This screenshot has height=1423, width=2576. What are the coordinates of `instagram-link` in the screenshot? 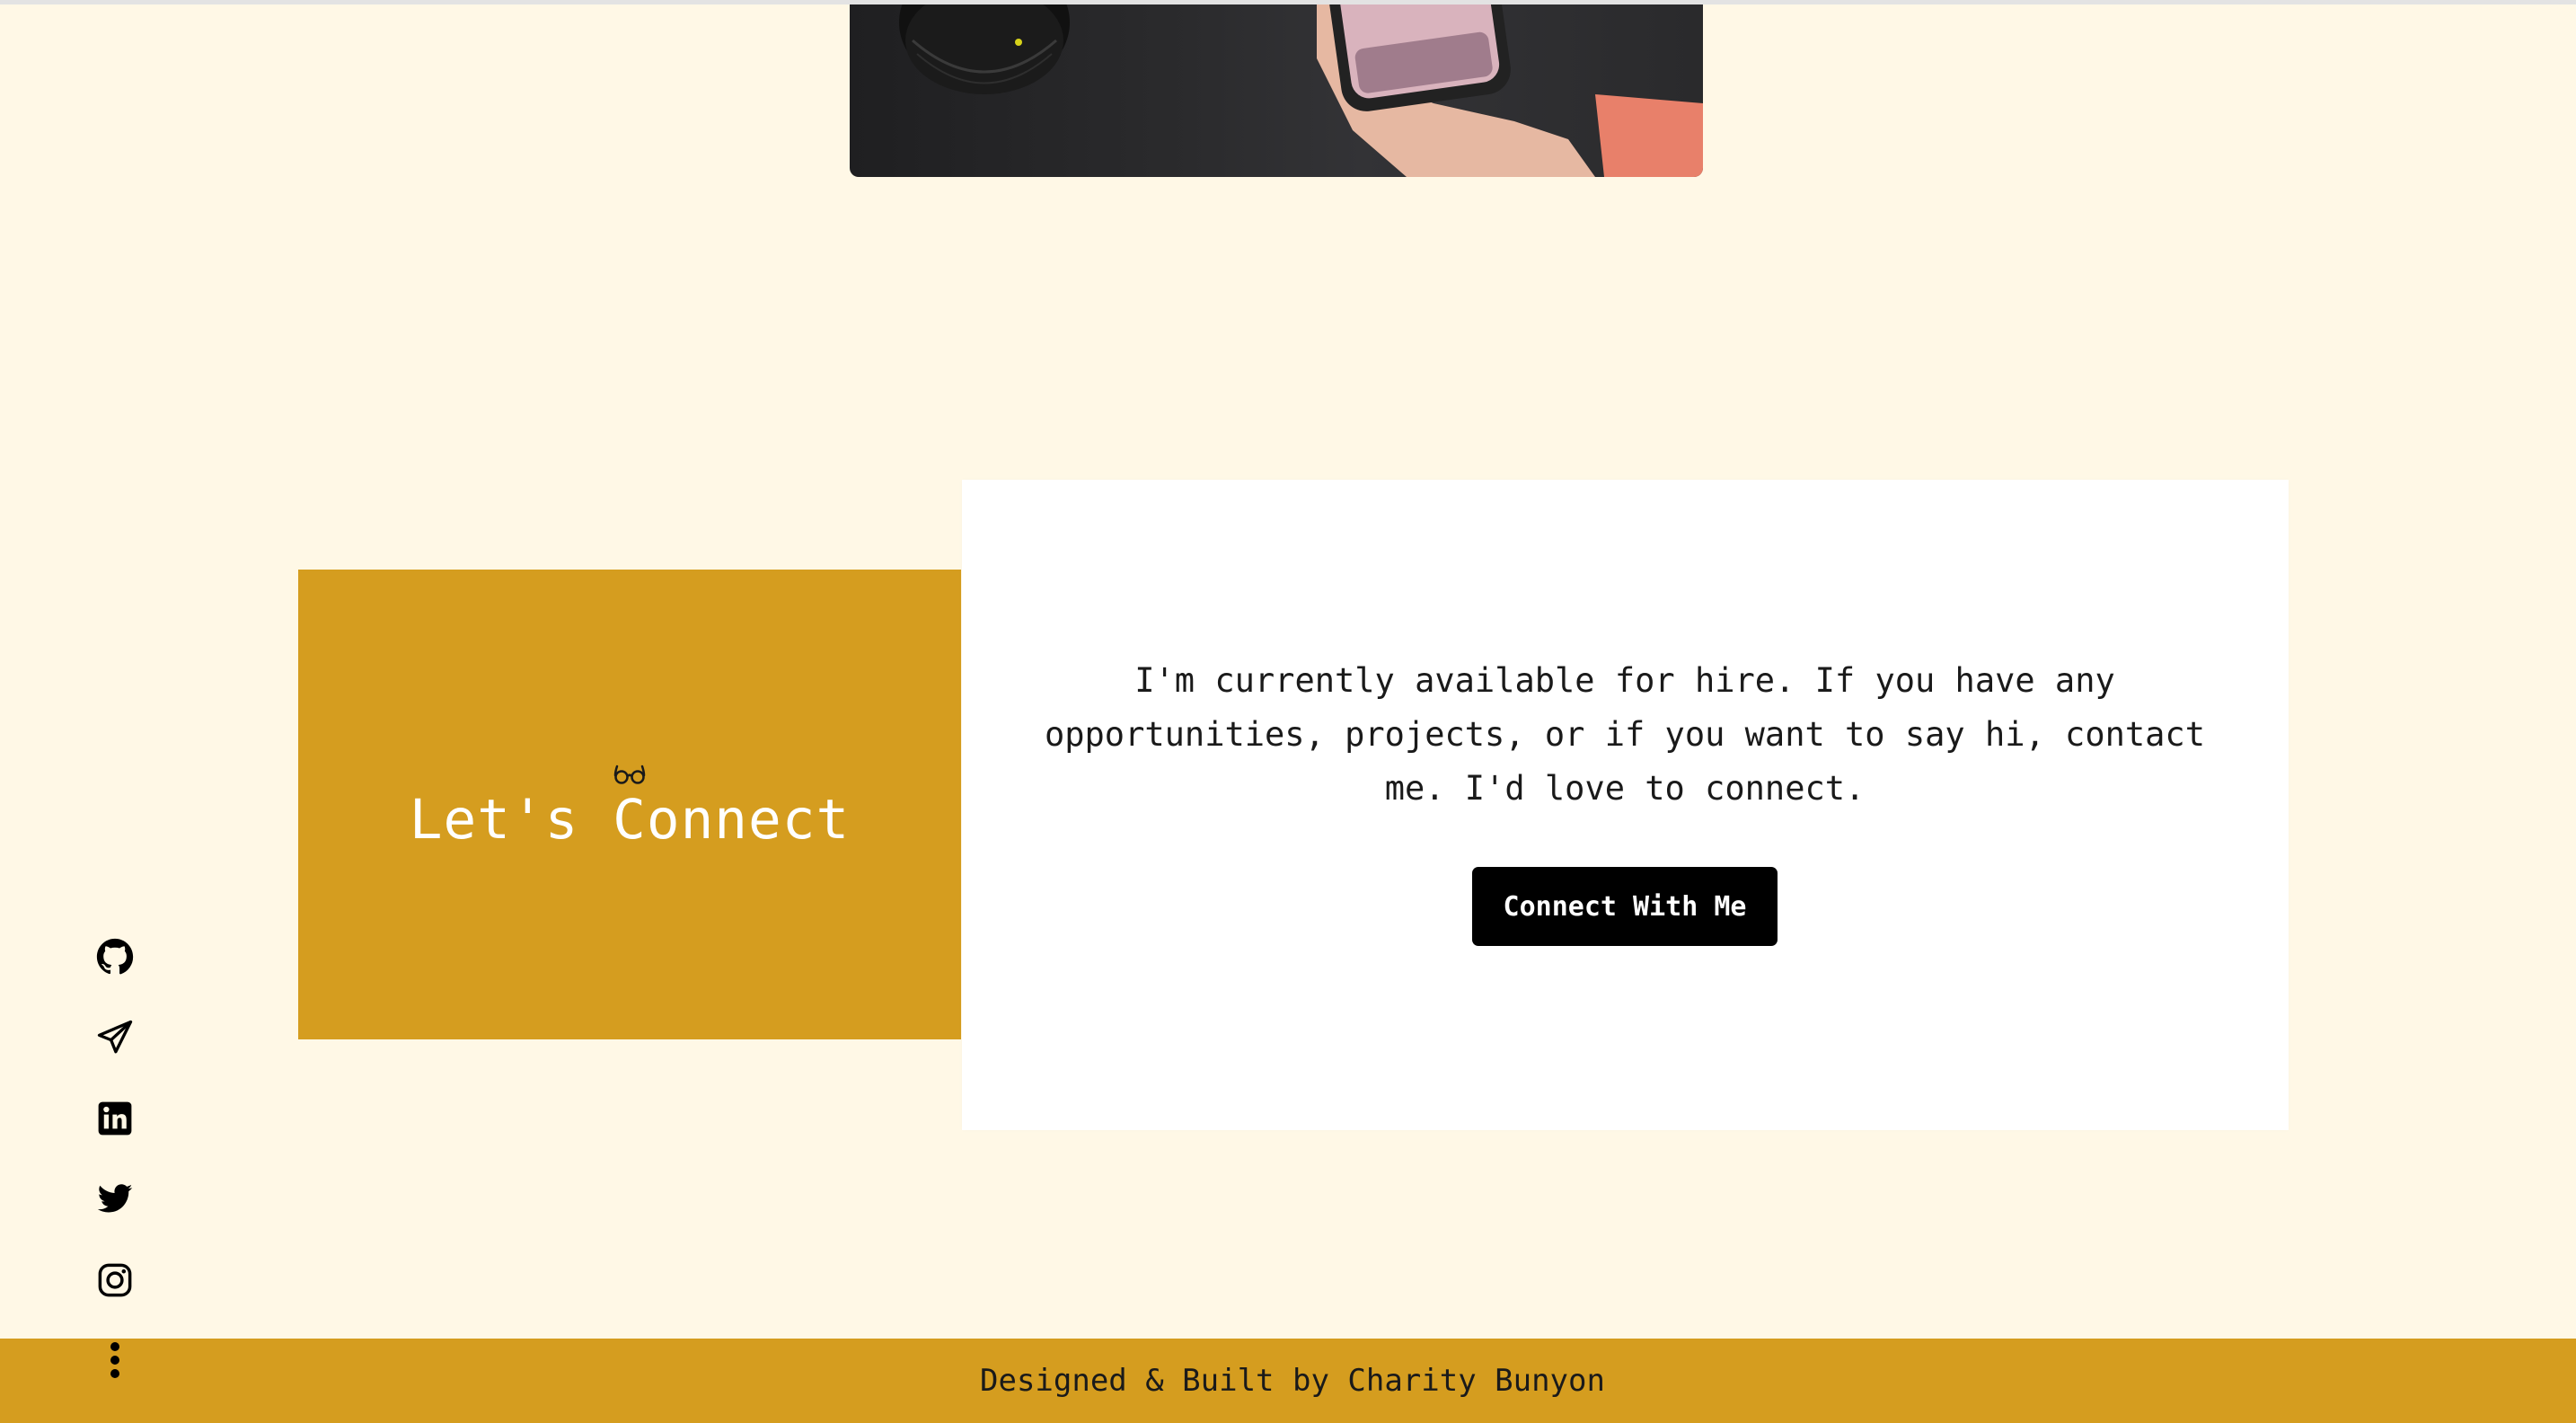 It's located at (115, 1281).